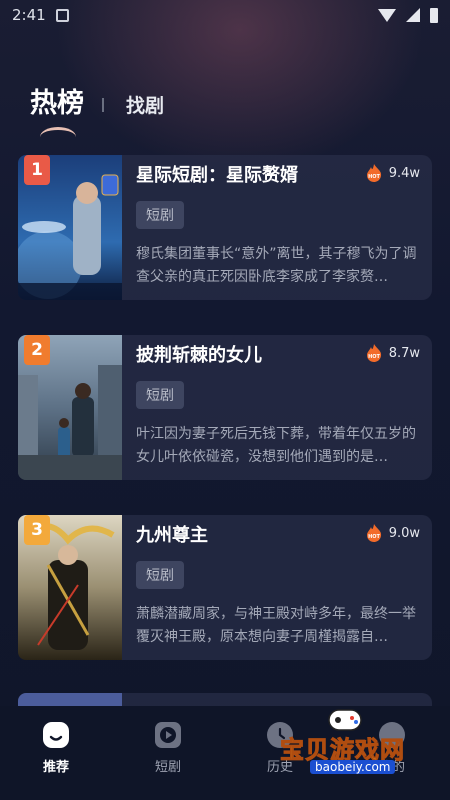  What do you see at coordinates (355, 745) in the screenshot?
I see `site-watermark: 宝贝游戏网 baobeiy.com` at bounding box center [355, 745].